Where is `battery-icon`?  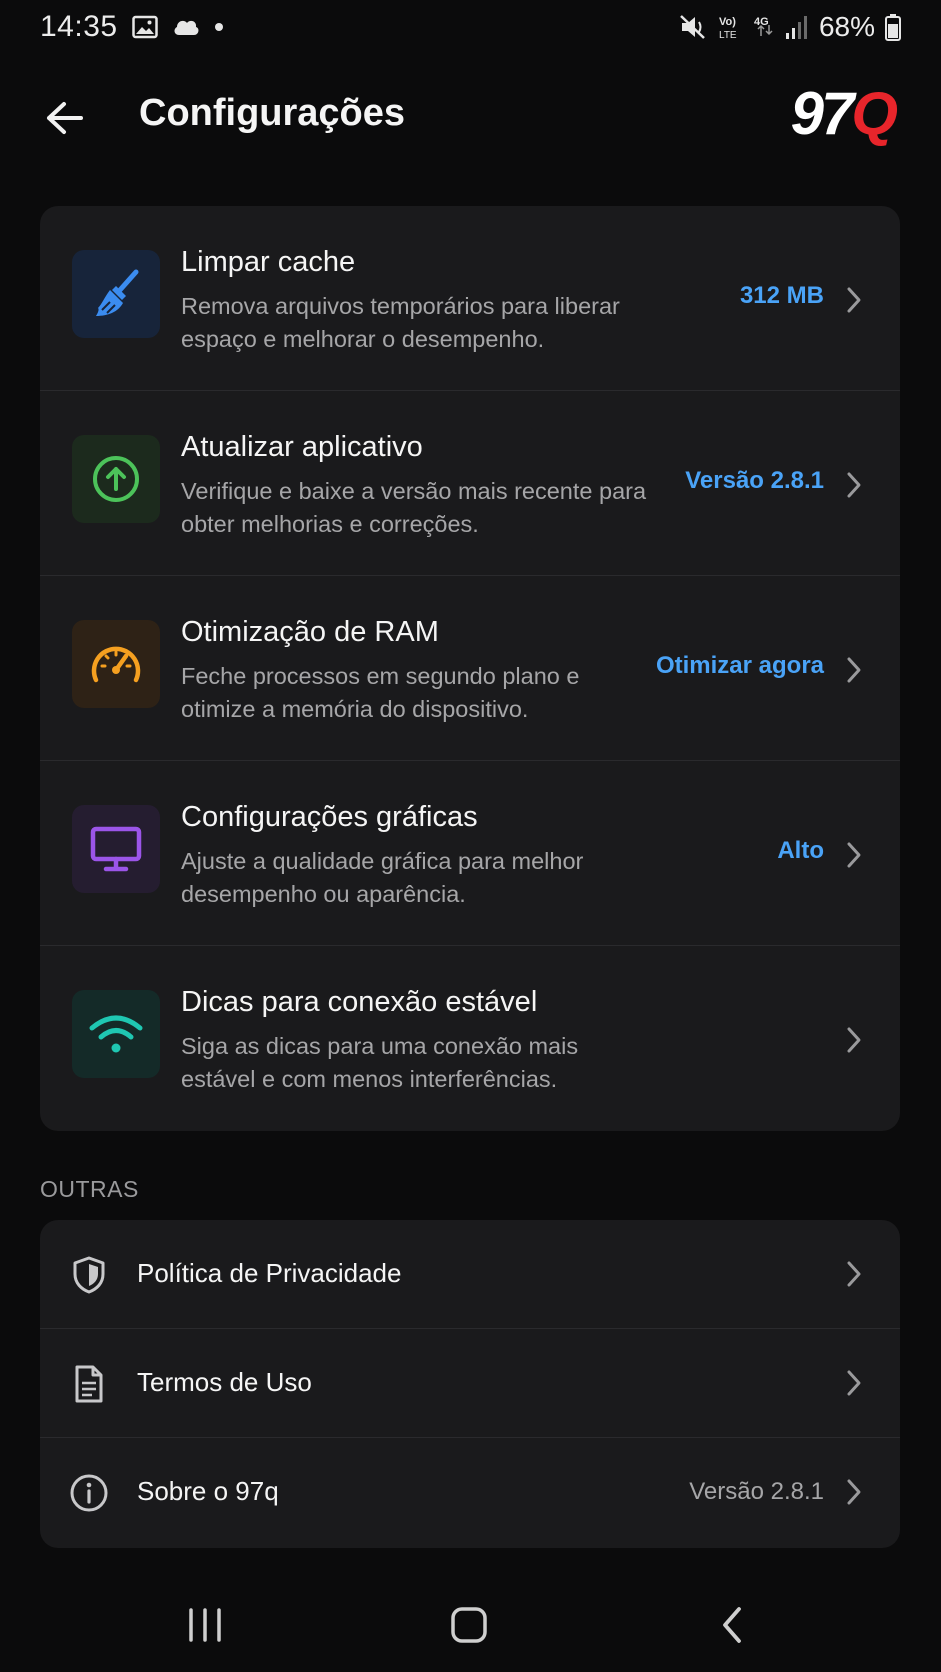 battery-icon is located at coordinates (893, 27).